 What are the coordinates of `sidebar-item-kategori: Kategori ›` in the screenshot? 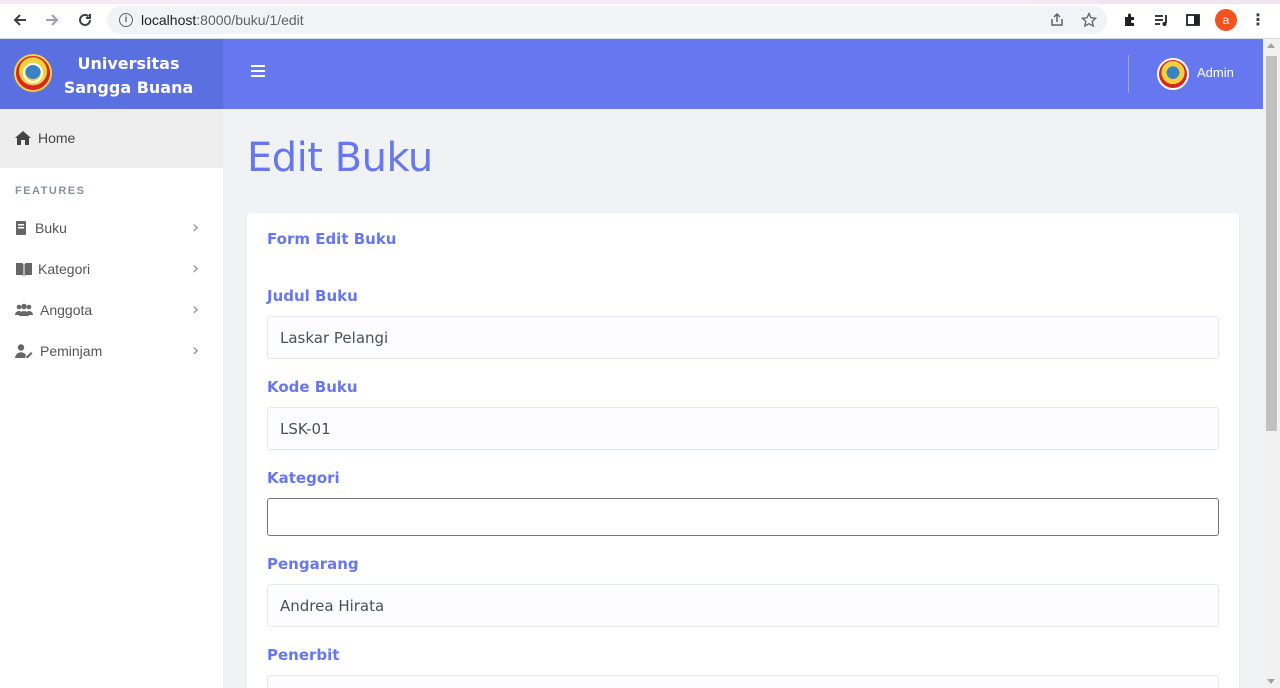 It's located at (111, 269).